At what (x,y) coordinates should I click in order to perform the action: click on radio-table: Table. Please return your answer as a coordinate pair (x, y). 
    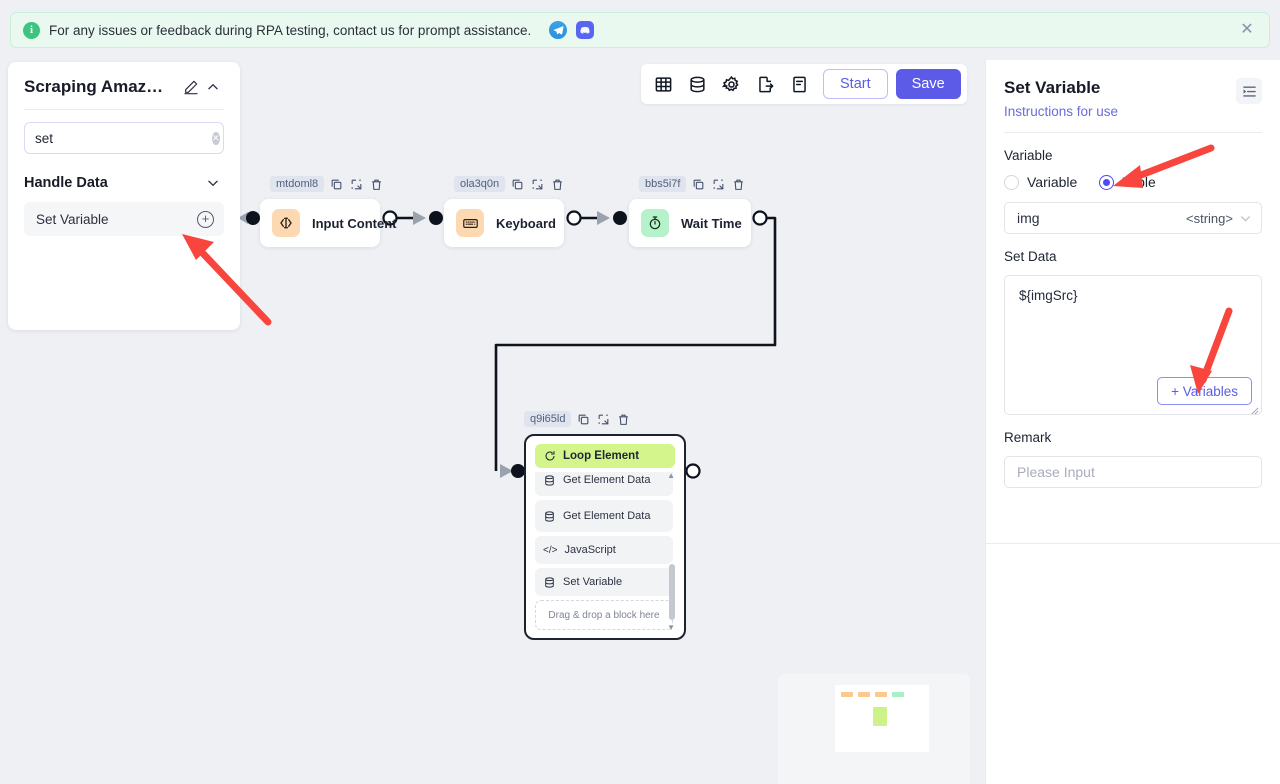
    Looking at the image, I should click on (1127, 182).